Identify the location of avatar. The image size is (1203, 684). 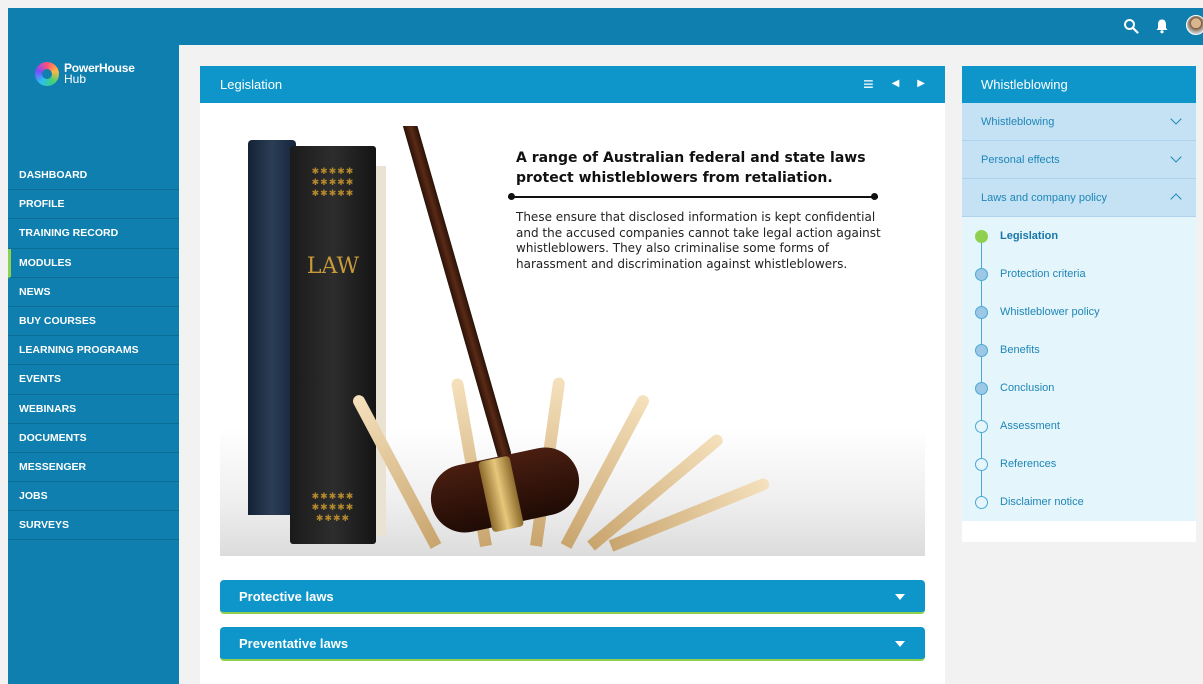
(1194, 25).